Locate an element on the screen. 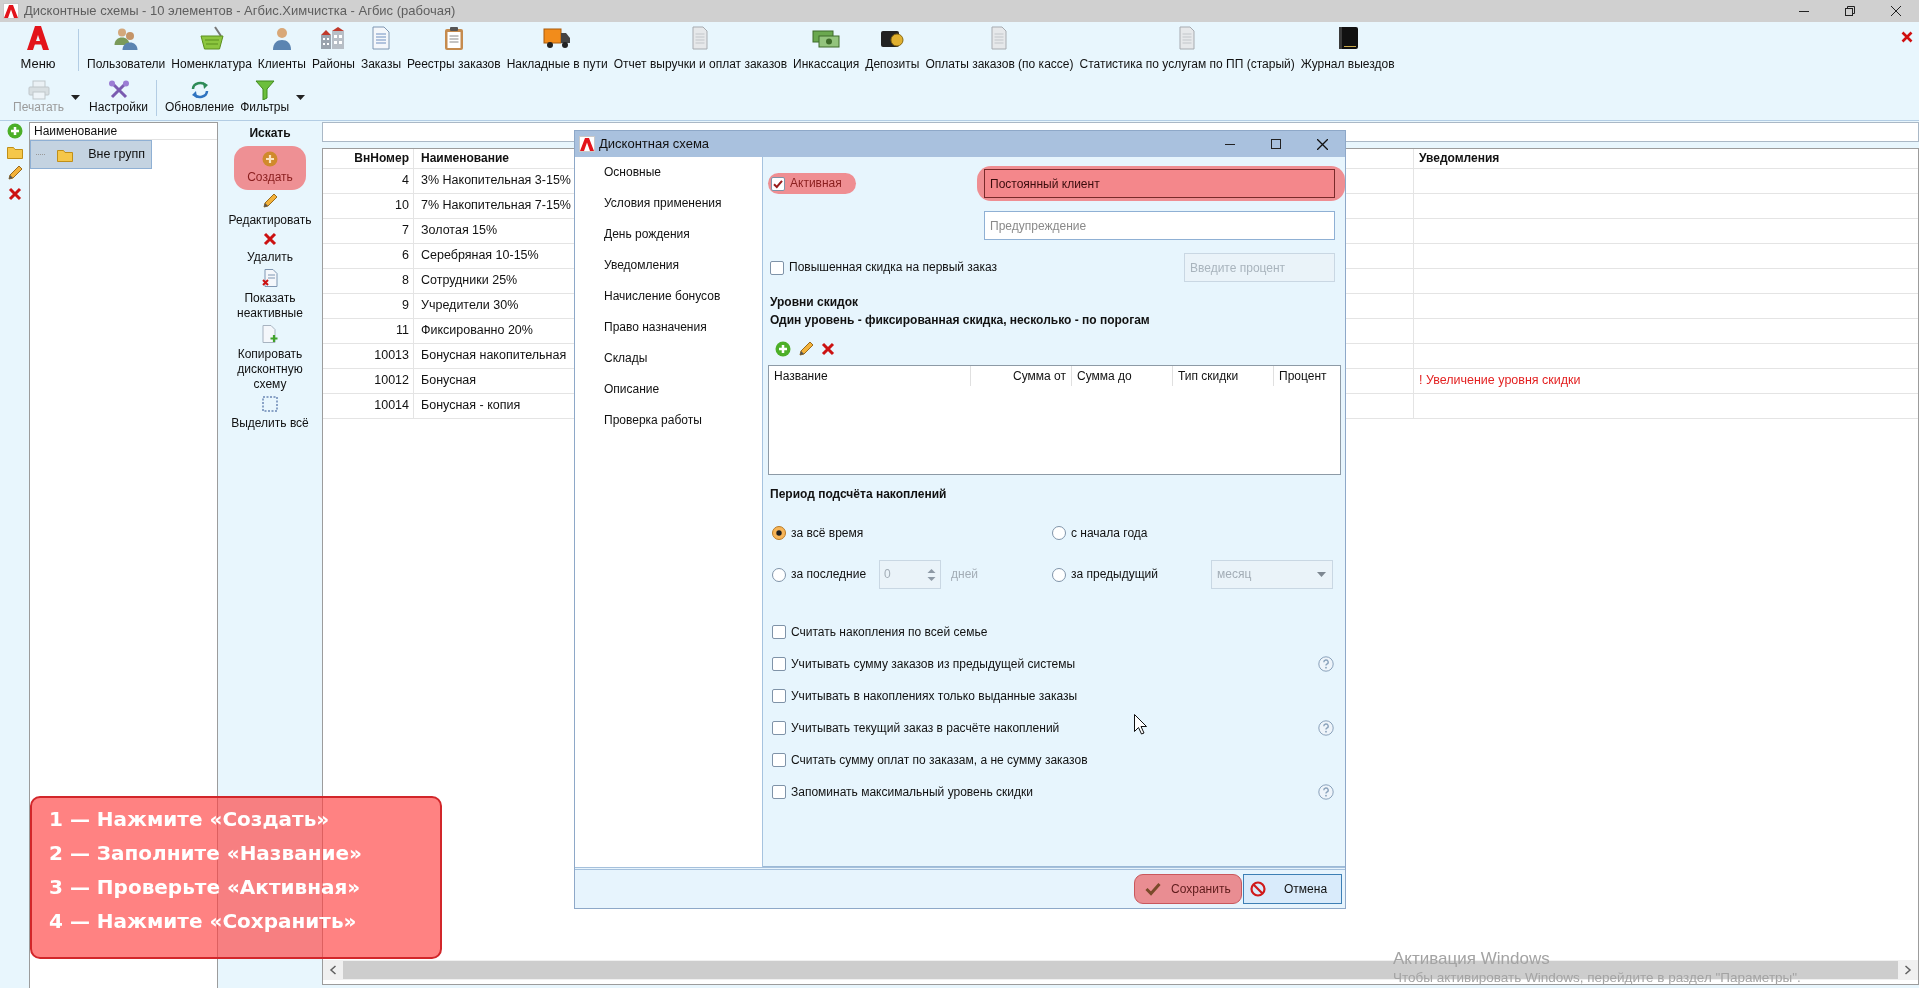  column-header: Наименование is located at coordinates (465, 158).